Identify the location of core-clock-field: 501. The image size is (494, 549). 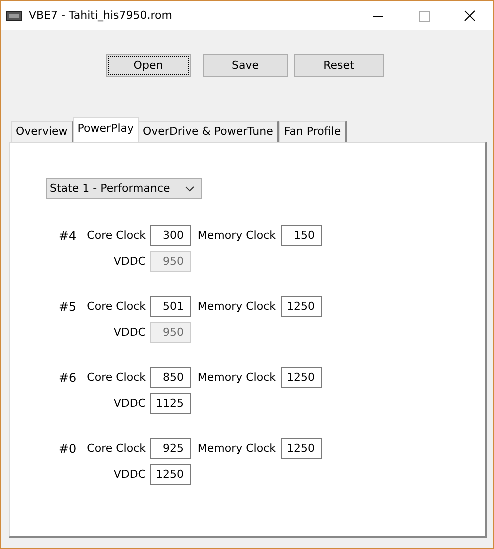
(170, 306).